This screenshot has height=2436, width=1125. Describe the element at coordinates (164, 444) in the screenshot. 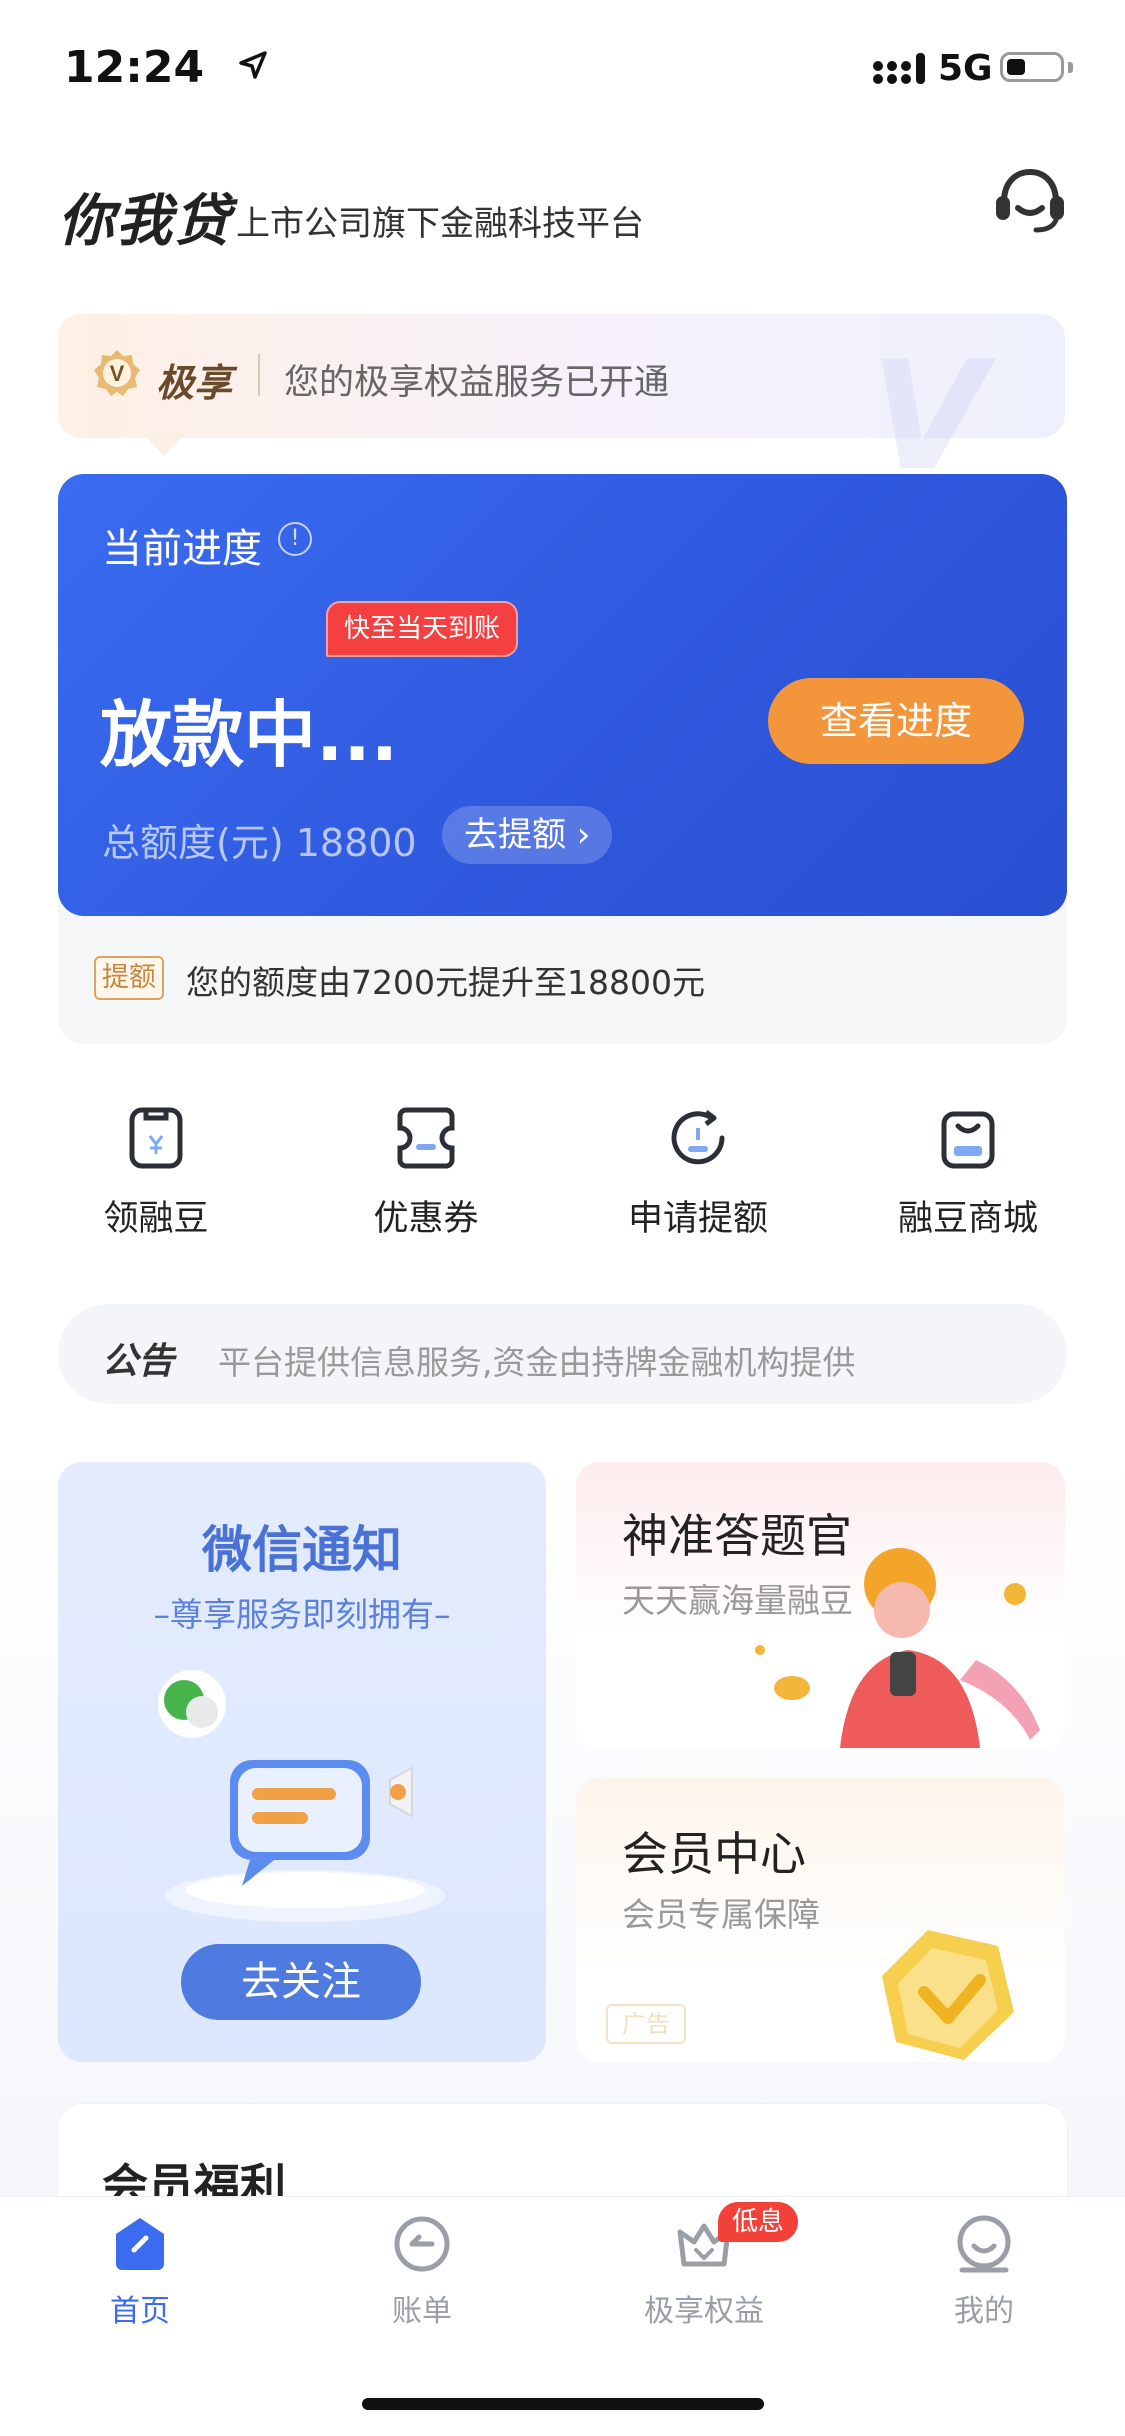

I see `vip-banner-tail` at that location.